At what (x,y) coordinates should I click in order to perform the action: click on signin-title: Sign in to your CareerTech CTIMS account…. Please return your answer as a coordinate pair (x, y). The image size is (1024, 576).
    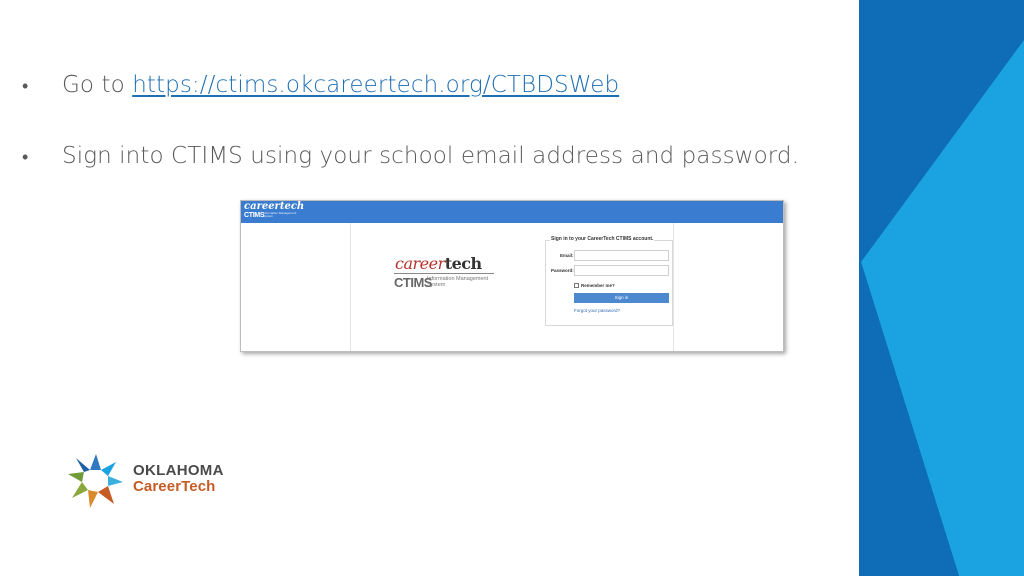
    Looking at the image, I should click on (602, 239).